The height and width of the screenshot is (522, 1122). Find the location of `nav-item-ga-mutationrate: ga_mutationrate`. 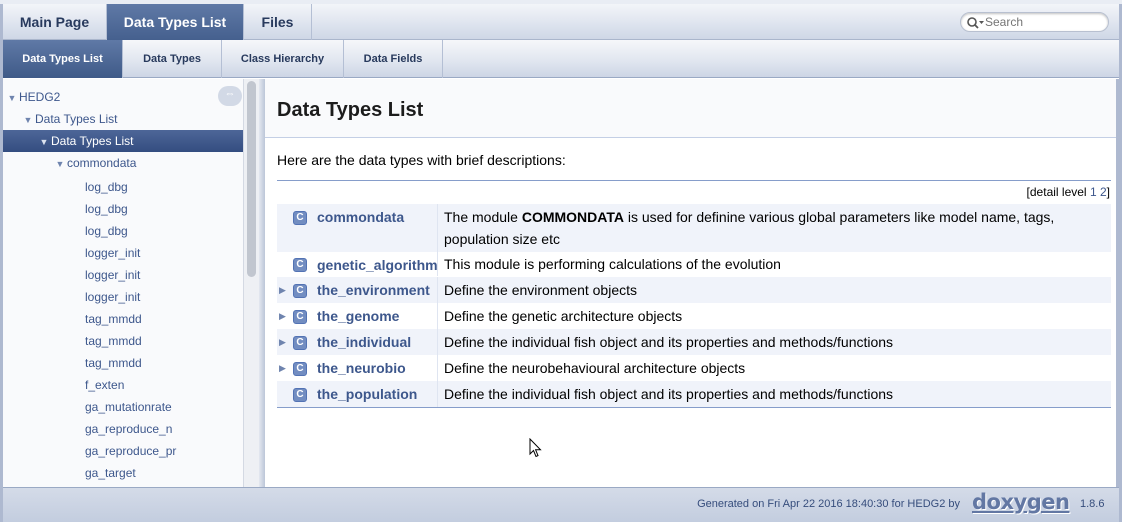

nav-item-ga-mutationrate: ga_mutationrate is located at coordinates (164, 407).